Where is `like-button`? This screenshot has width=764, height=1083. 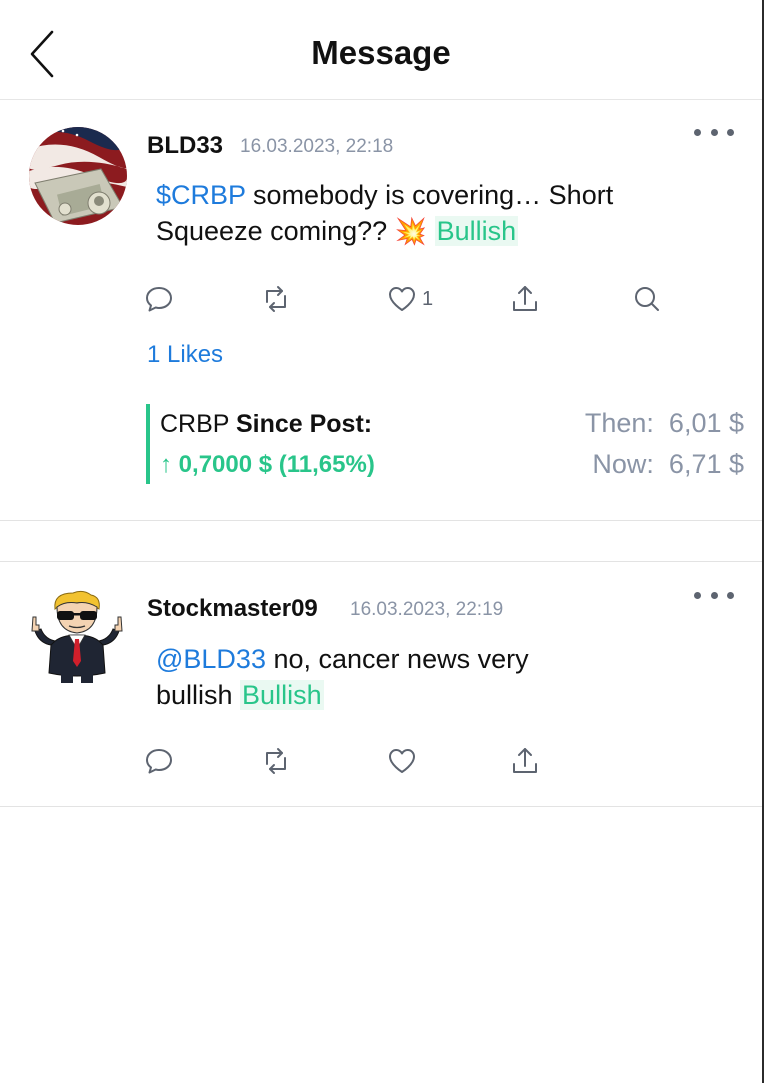
like-button is located at coordinates (402, 761).